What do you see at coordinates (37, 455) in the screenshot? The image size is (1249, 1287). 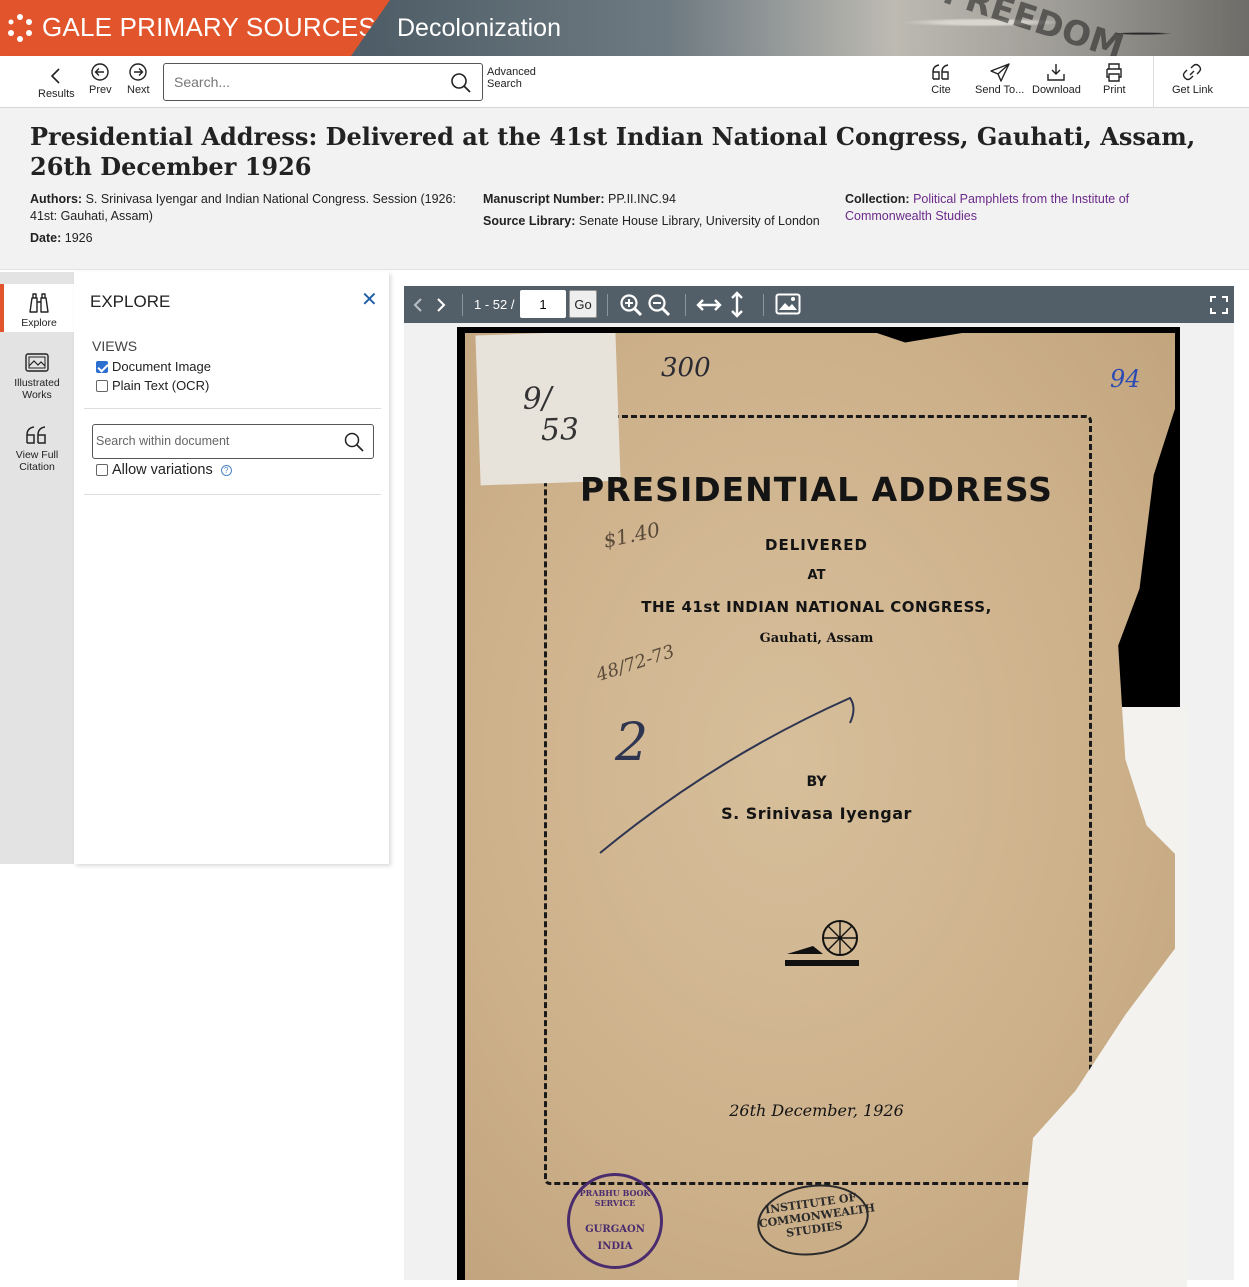 I see `rail-citation-label-1: View Full` at bounding box center [37, 455].